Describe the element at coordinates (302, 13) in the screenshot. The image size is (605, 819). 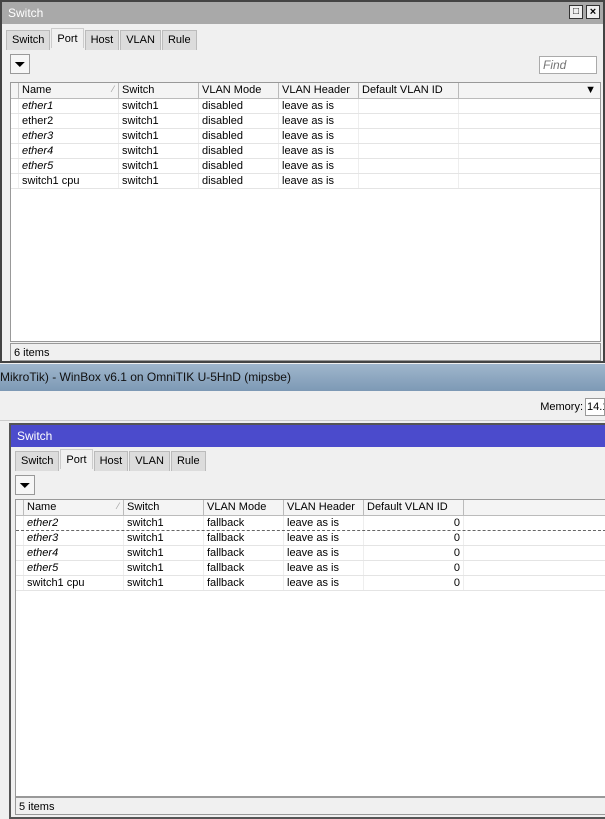
I see `window-title-bar: Switch □ ×` at that location.